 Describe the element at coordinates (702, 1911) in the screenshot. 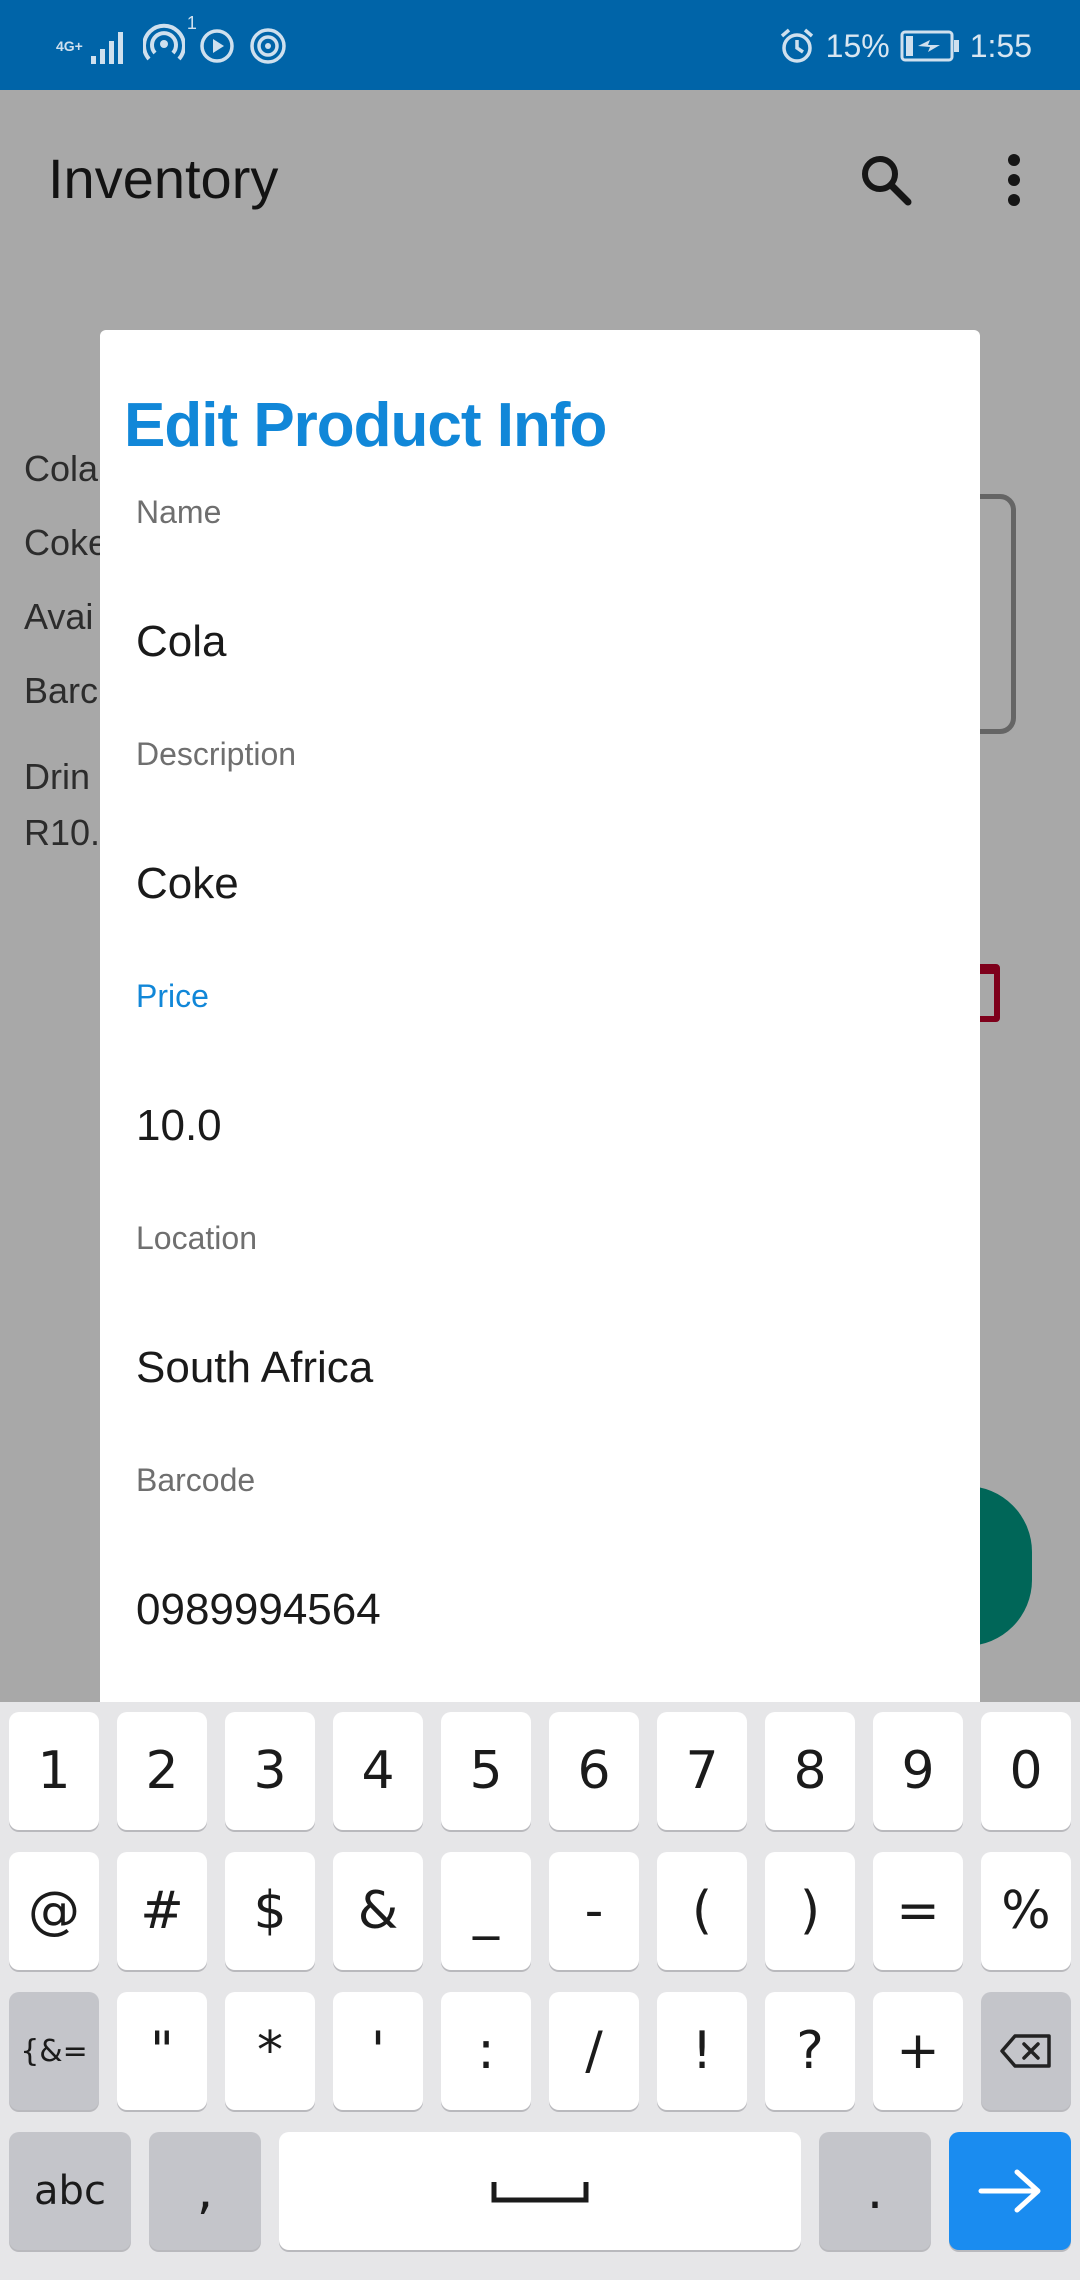

I see `key-open-paren: (` at that location.